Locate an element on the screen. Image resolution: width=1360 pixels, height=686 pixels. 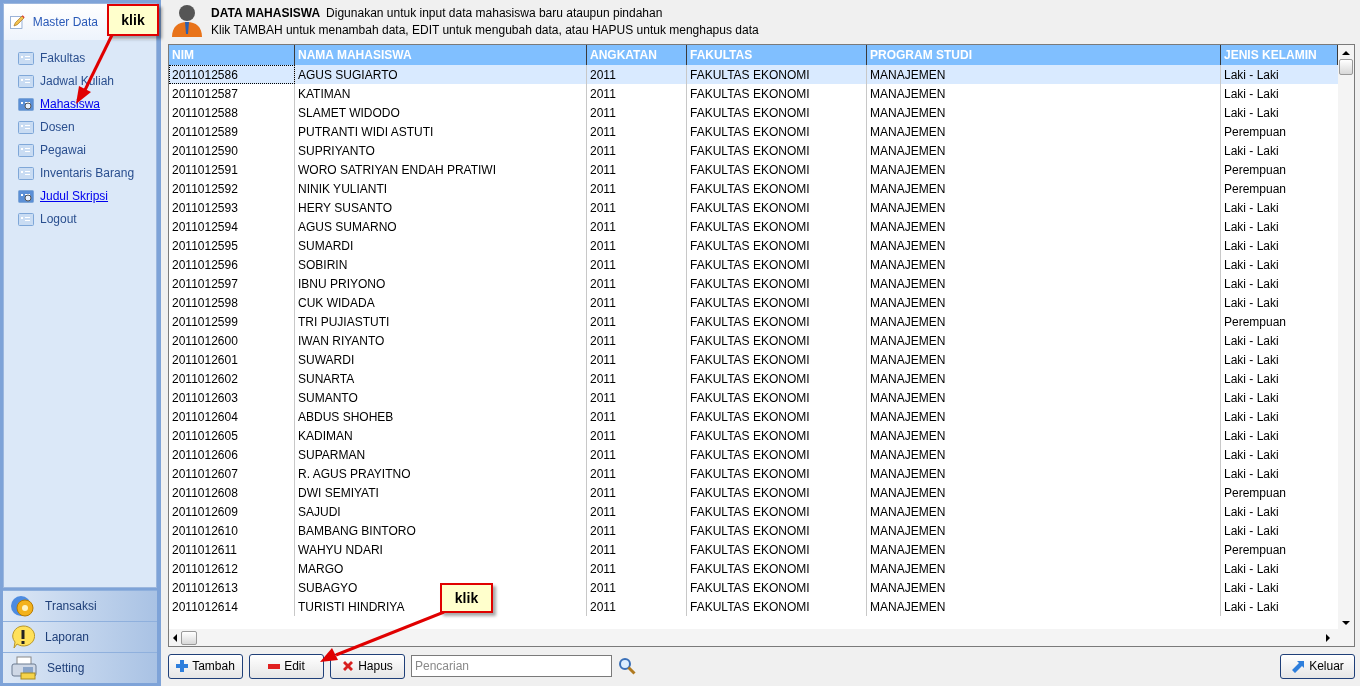
table-cell: MANAJEMEN is located at coordinates (1044, 606).